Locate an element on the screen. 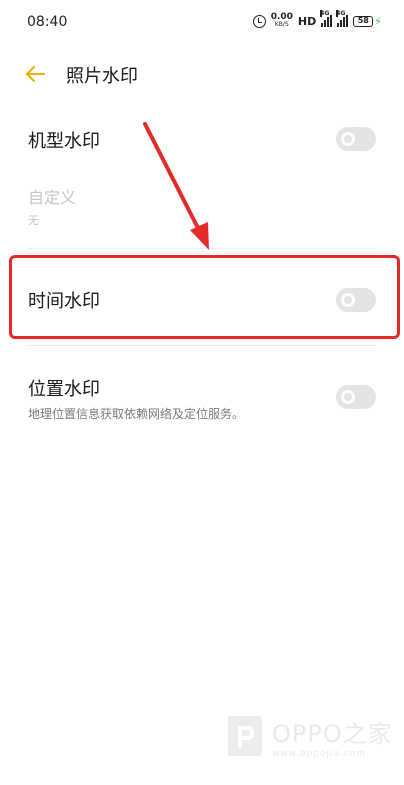 The height and width of the screenshot is (785, 404). watermark-brand: OPPO之家 is located at coordinates (332, 733).